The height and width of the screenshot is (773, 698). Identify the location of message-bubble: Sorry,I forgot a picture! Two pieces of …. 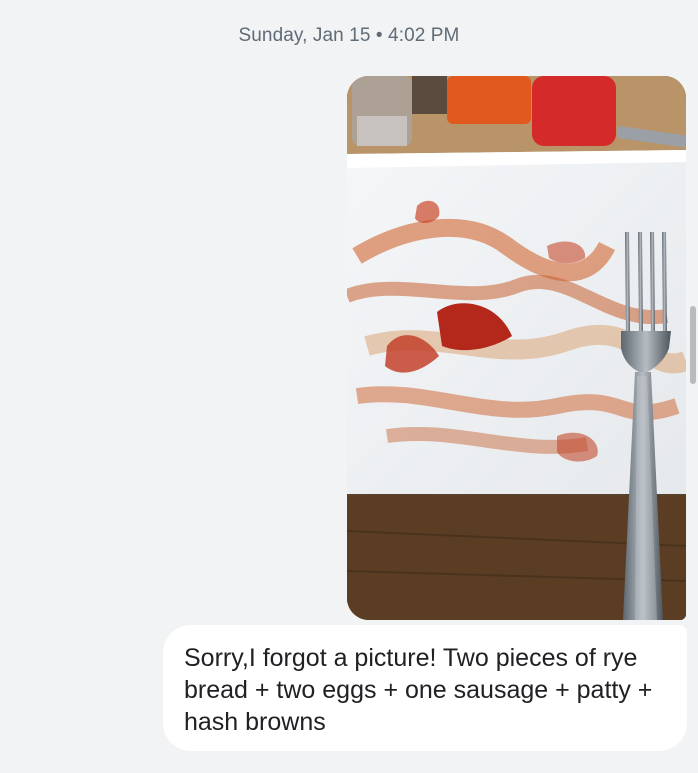
(425, 688).